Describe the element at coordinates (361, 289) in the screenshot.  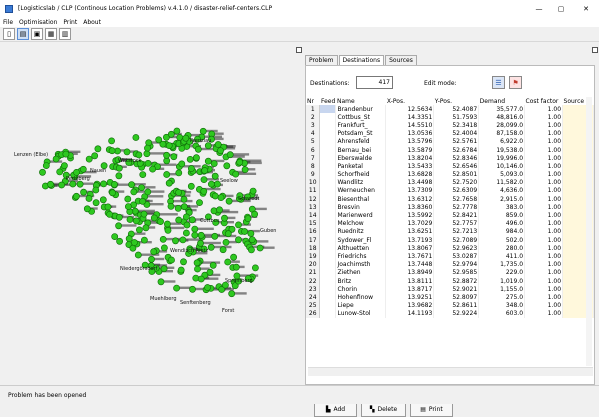
I see `cell-name: Chorin` at that location.